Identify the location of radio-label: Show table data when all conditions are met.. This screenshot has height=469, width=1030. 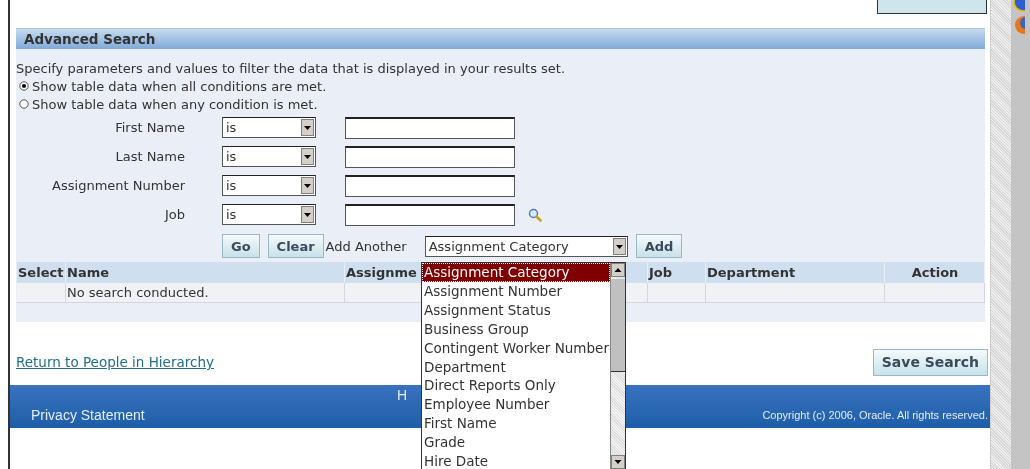
(179, 86).